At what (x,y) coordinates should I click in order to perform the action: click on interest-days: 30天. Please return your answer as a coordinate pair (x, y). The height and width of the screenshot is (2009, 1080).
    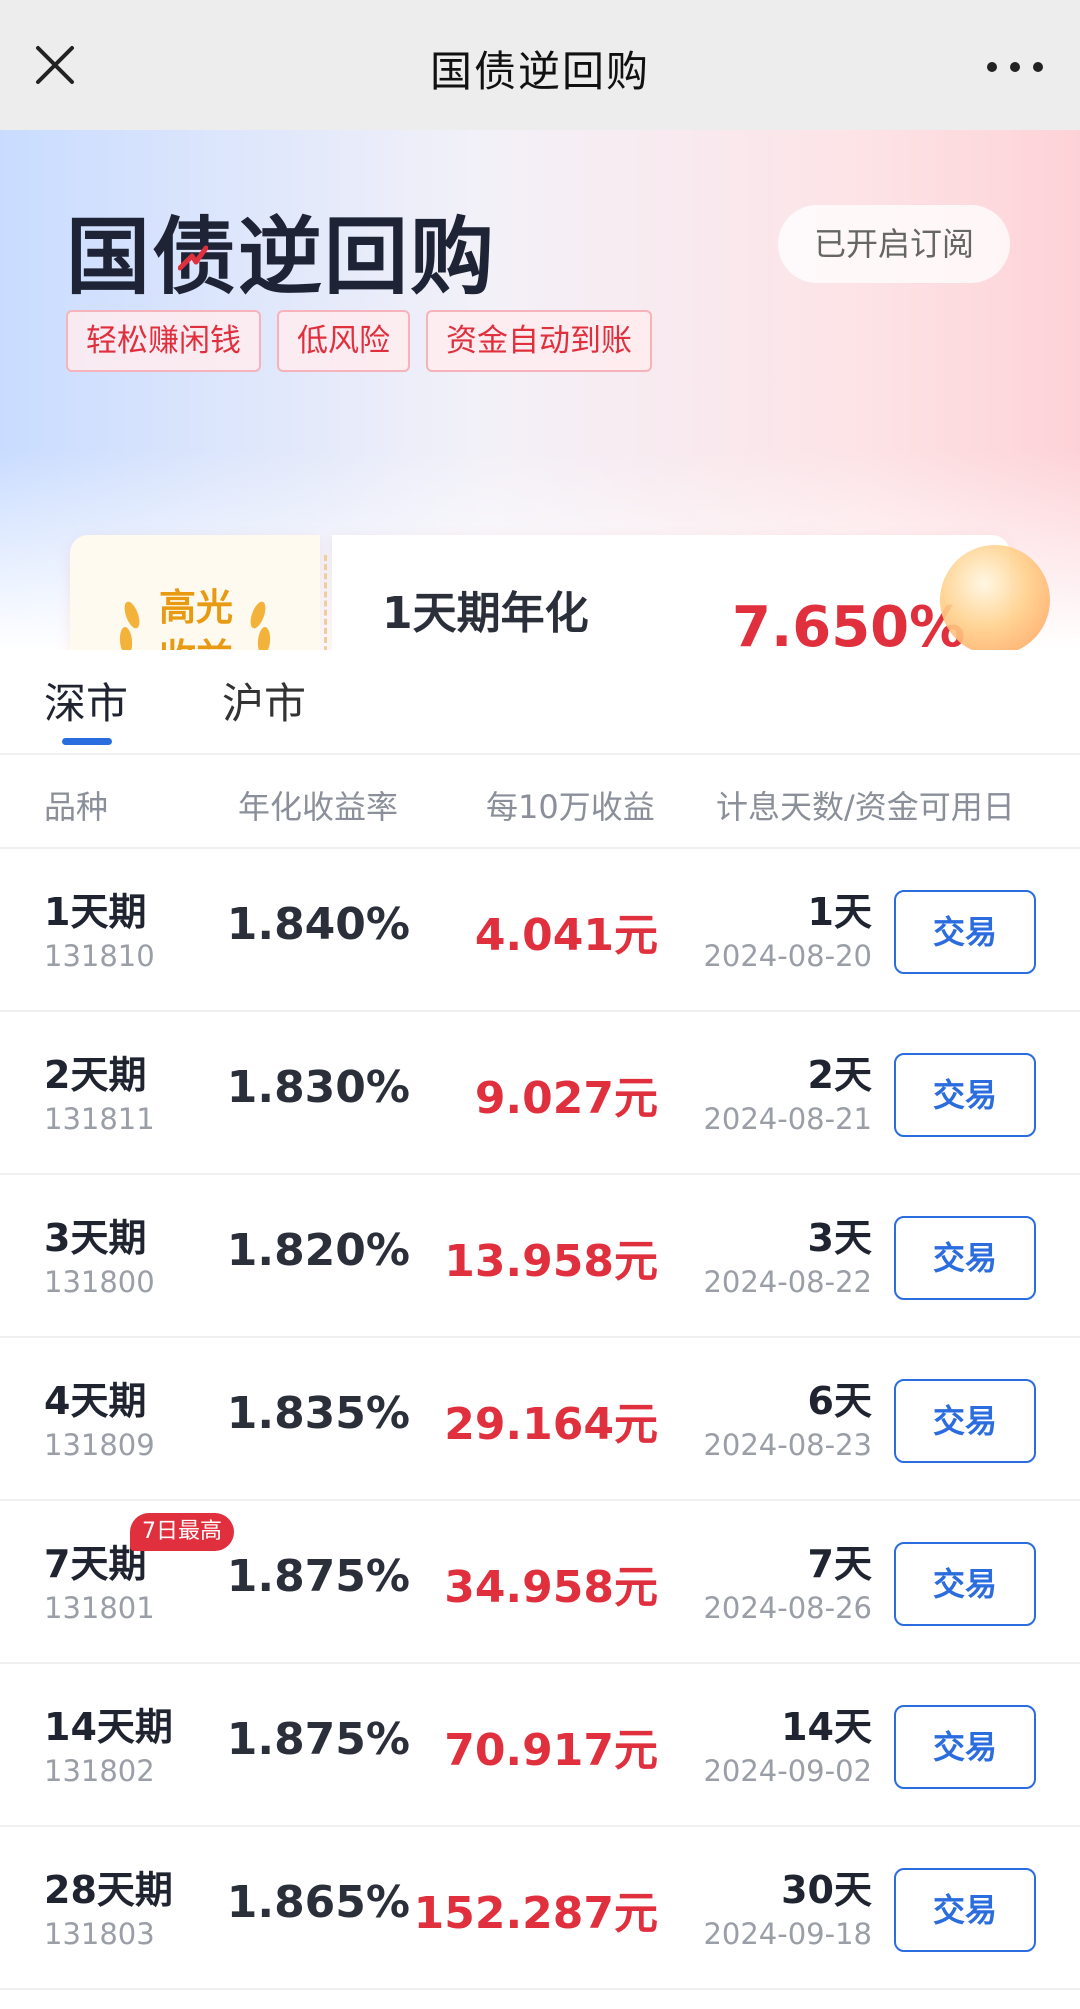
    Looking at the image, I should click on (826, 1890).